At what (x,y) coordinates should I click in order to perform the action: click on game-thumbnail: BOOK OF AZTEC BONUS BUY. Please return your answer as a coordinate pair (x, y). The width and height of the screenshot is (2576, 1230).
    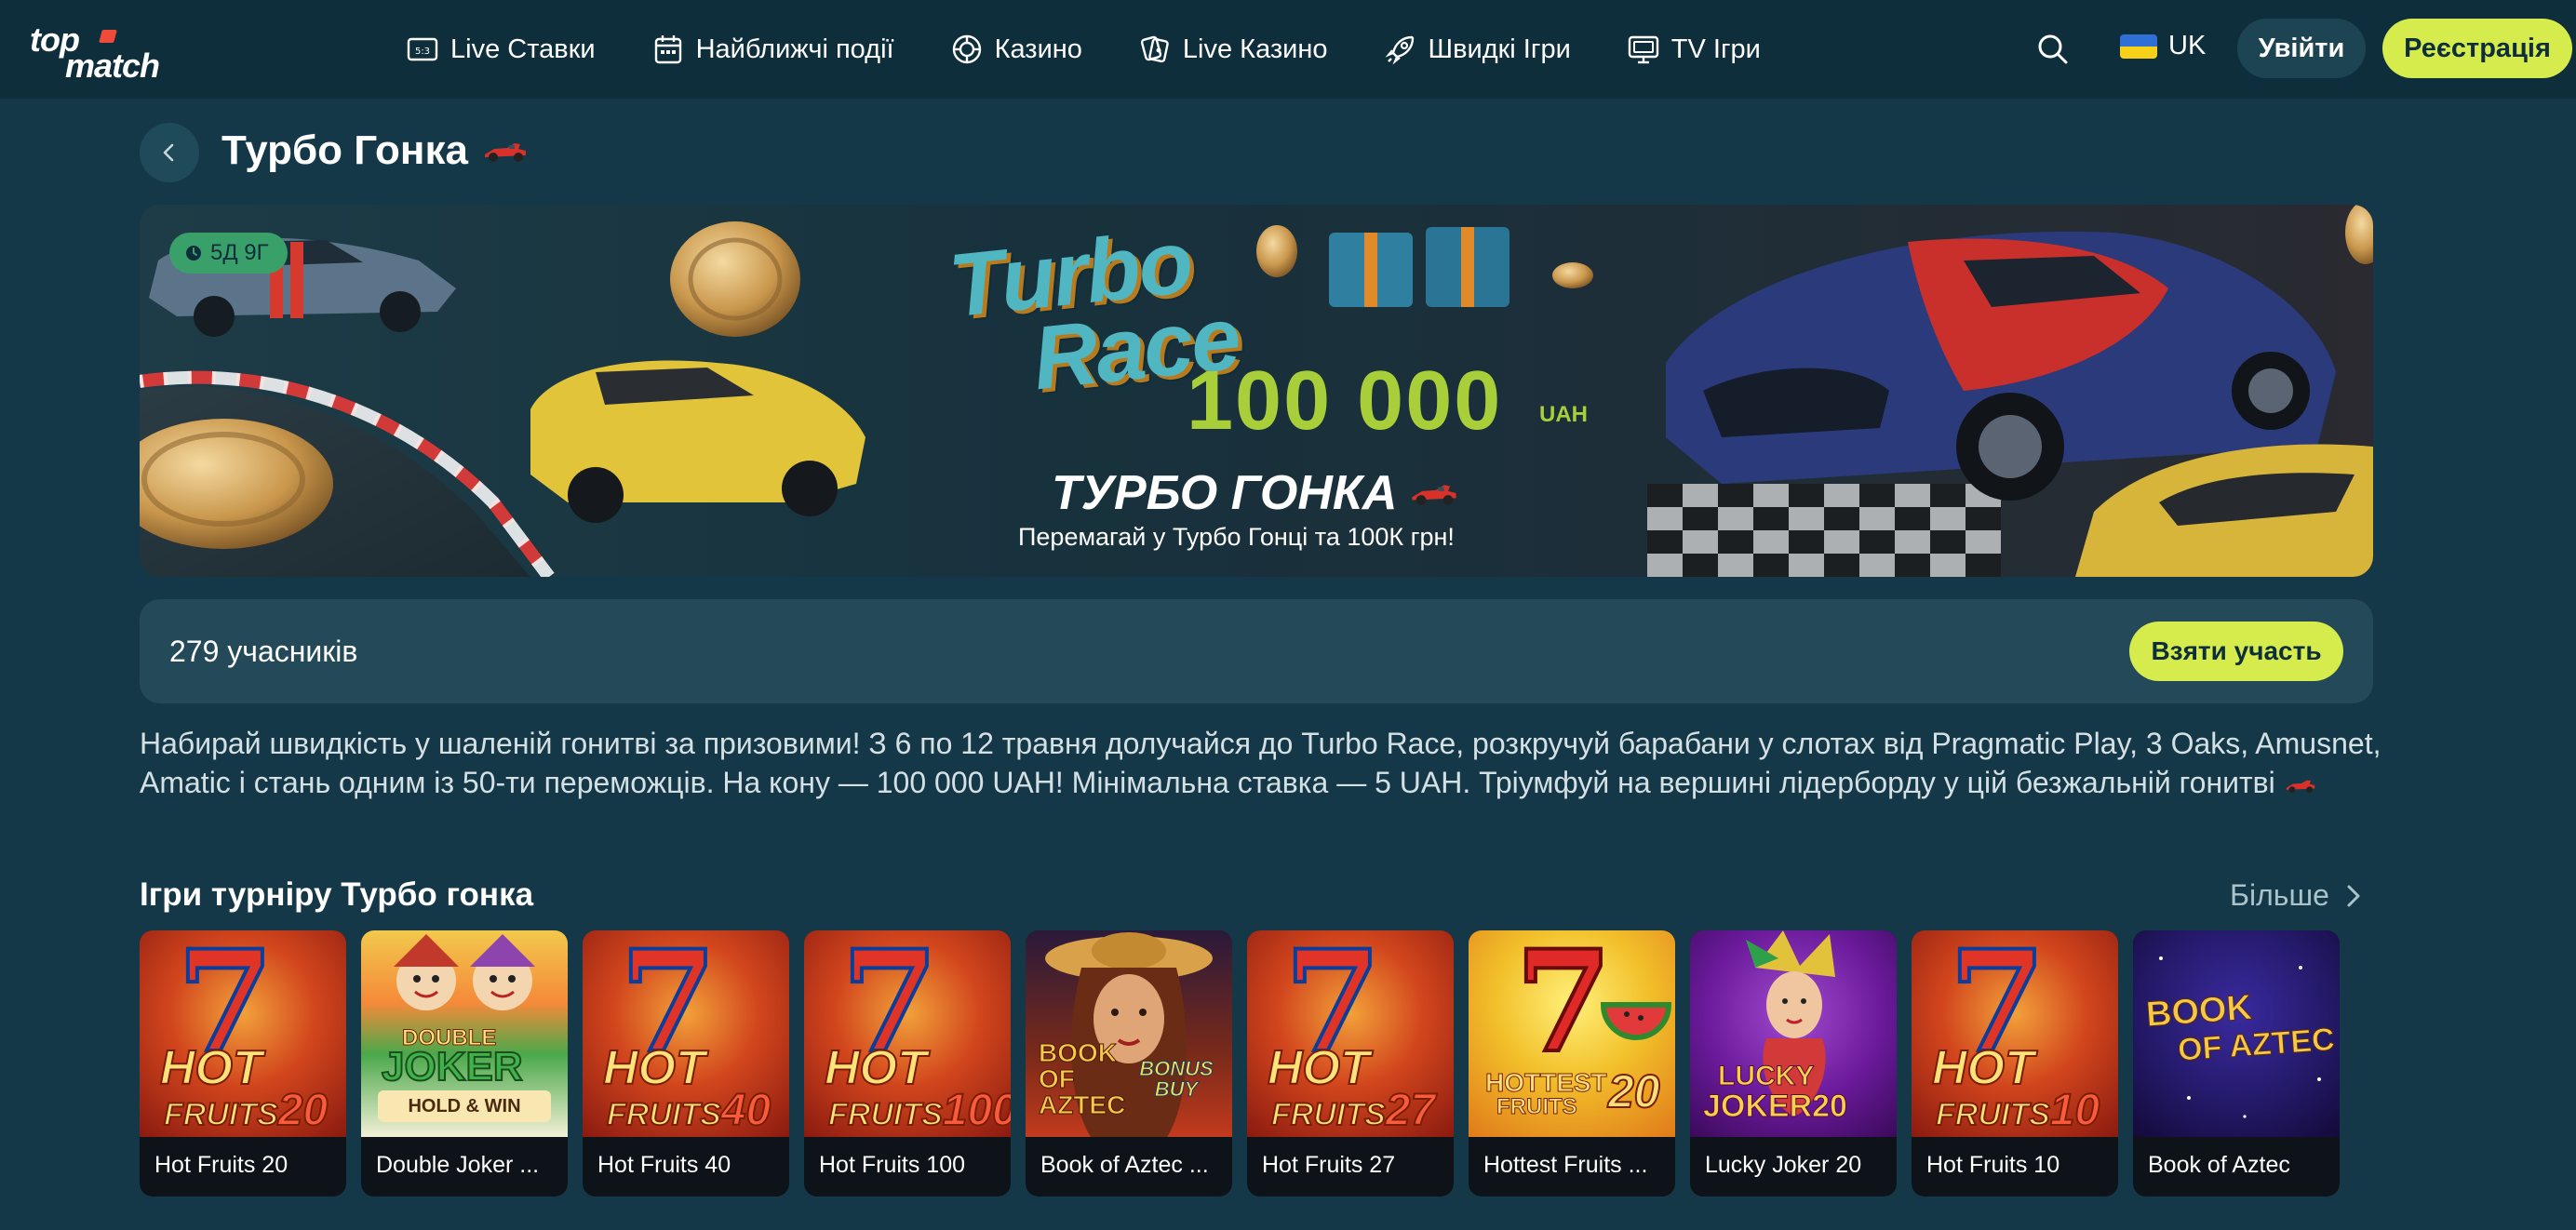
    Looking at the image, I should click on (1129, 1033).